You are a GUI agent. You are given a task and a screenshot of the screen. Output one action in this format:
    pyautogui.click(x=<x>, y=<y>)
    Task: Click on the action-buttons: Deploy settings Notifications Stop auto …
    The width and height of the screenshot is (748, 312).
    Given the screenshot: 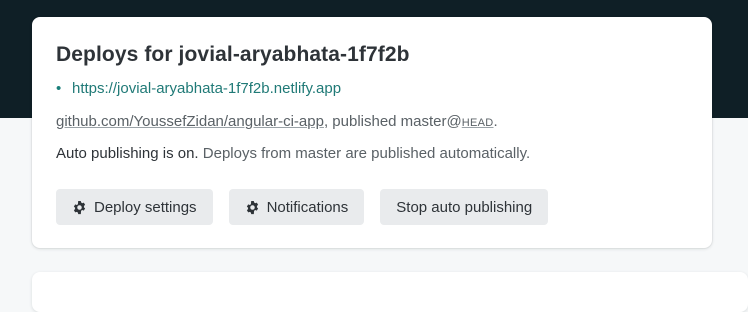 What is the action you would take?
    pyautogui.click(x=302, y=207)
    